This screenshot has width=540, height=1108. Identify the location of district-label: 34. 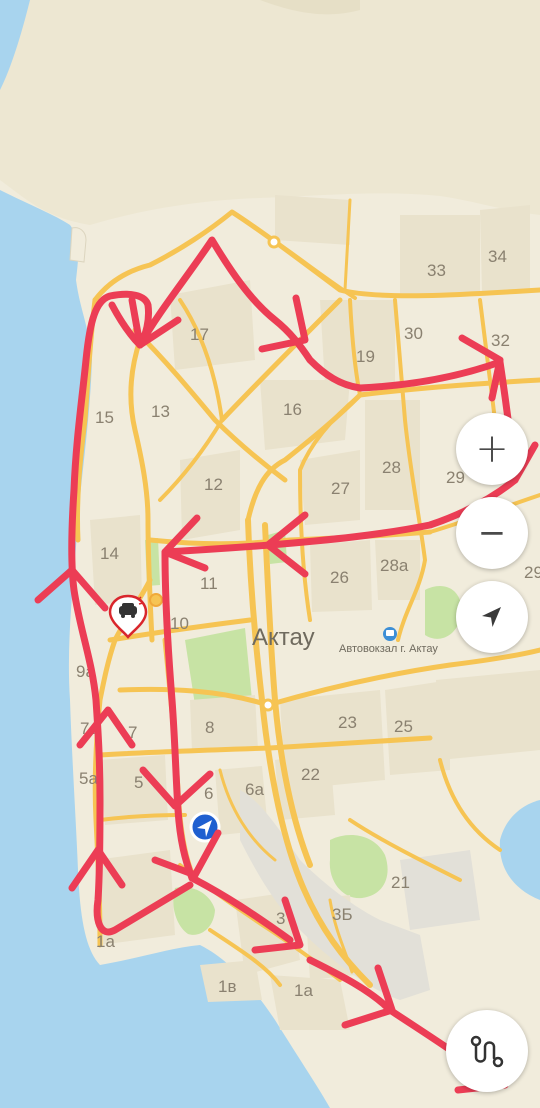
(497, 256).